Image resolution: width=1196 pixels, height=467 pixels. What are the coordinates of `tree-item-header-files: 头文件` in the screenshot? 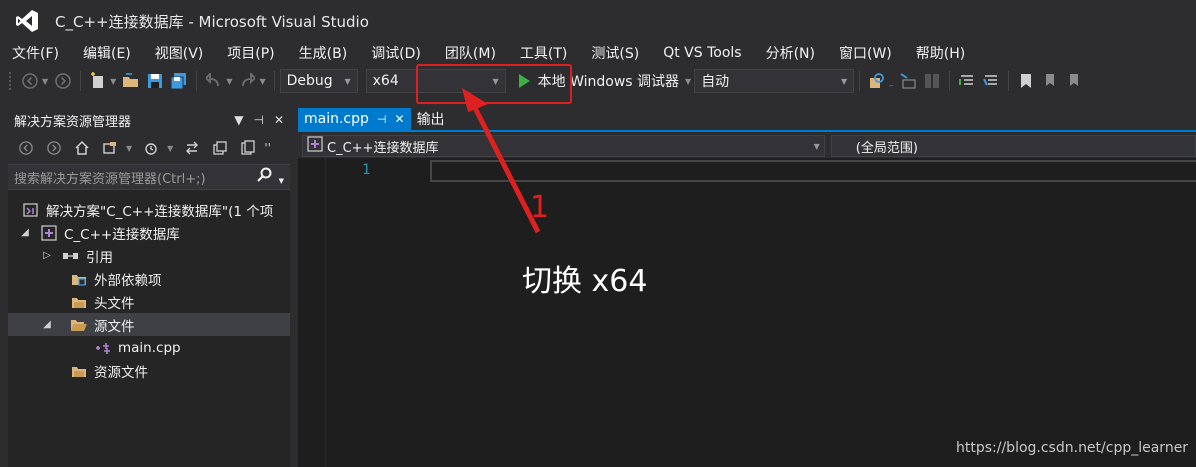 It's located at (149, 301).